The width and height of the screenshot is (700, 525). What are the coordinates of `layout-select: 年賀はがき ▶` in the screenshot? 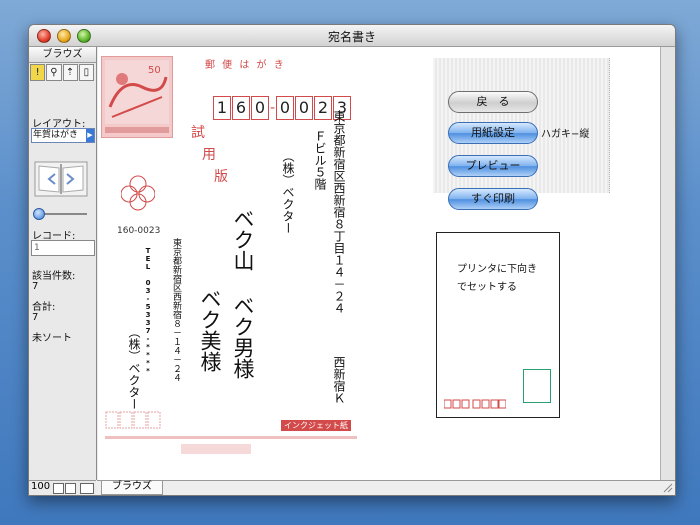 It's located at (63, 135).